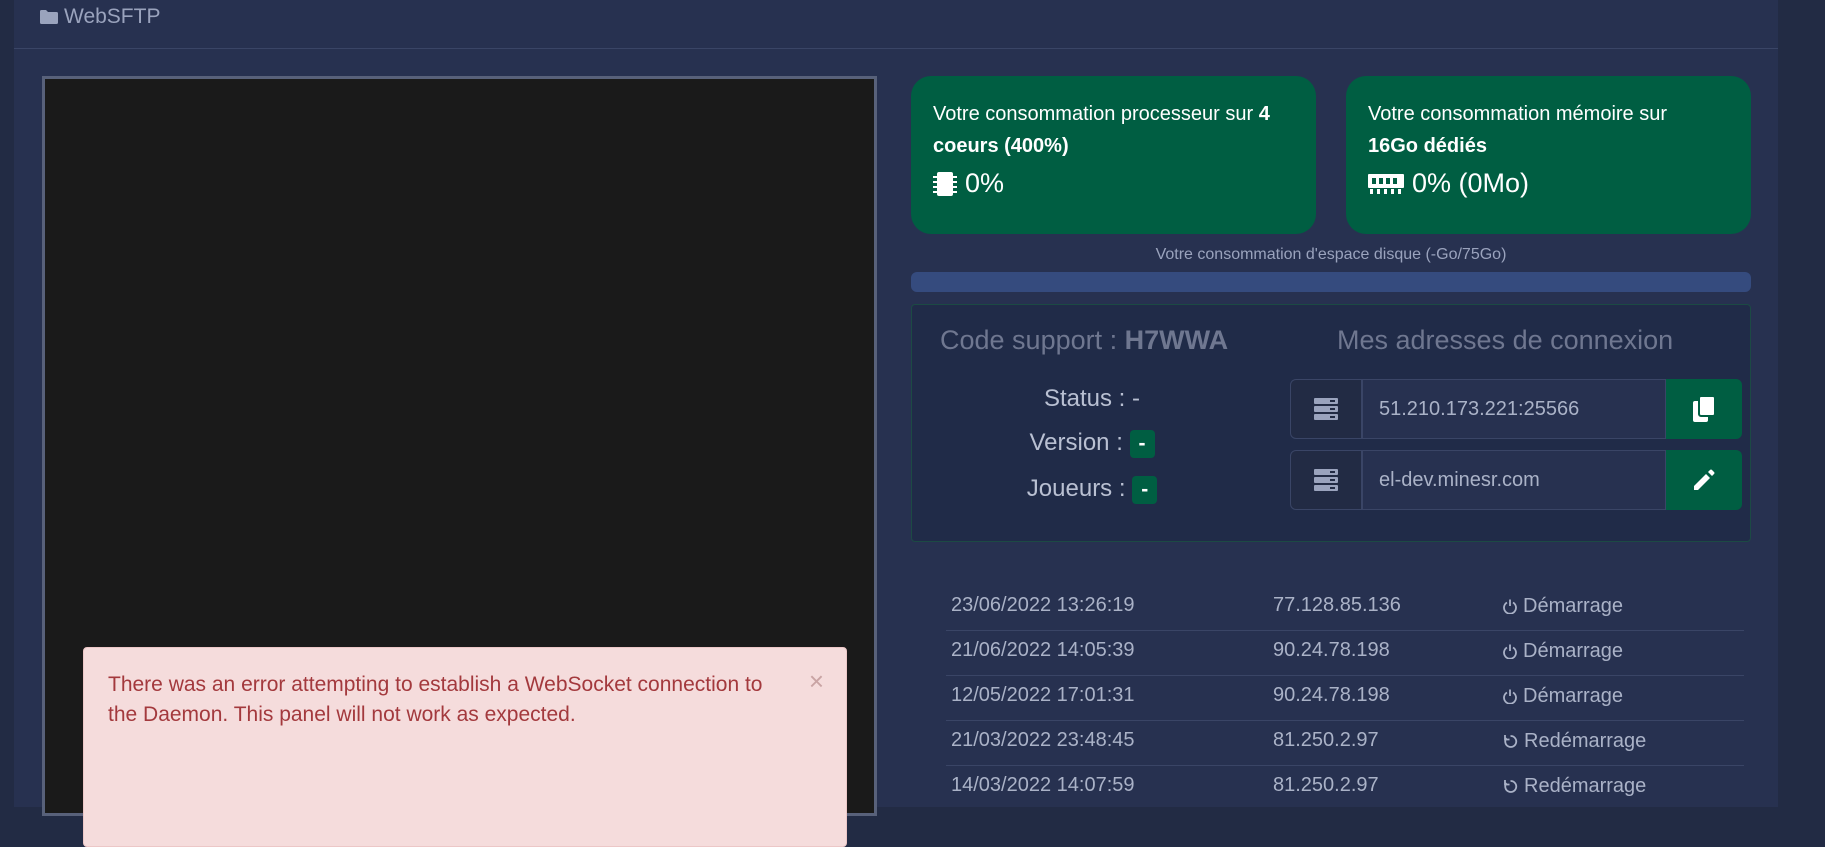  I want to click on disk-usage-progress, so click(1331, 282).